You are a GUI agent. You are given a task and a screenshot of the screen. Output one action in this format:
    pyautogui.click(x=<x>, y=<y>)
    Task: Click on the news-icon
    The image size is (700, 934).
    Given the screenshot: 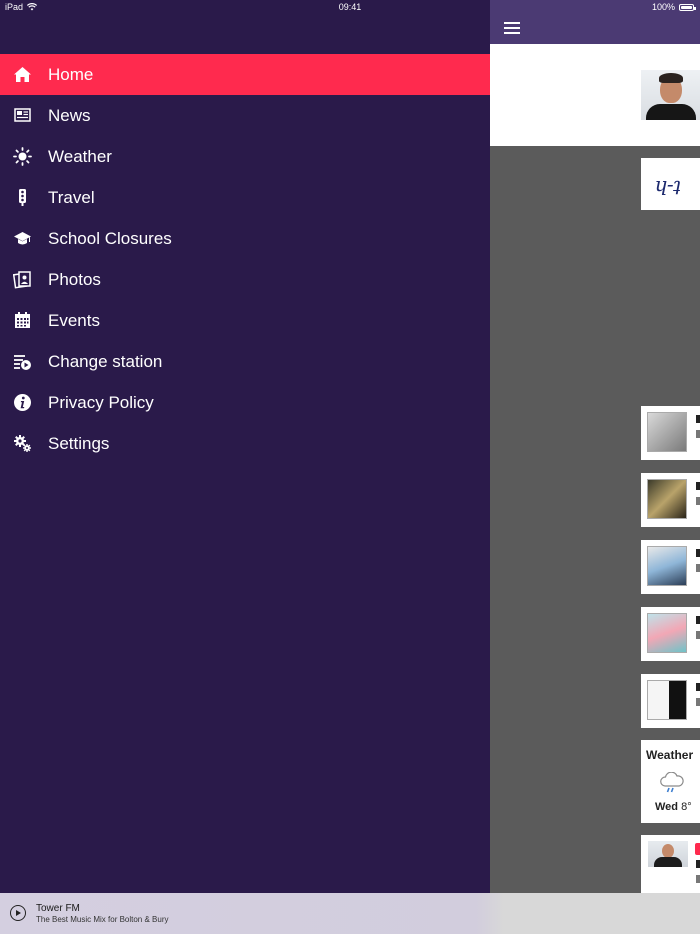 What is the action you would take?
    pyautogui.click(x=22, y=115)
    